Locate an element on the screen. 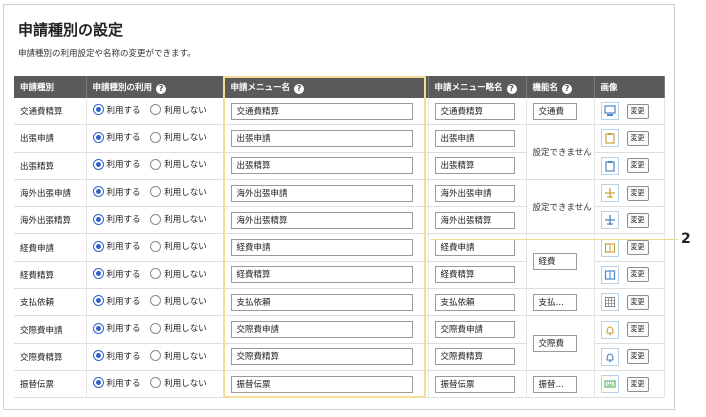 The width and height of the screenshot is (706, 417). short-name-field: 海外出張精算 is located at coordinates (474, 220).